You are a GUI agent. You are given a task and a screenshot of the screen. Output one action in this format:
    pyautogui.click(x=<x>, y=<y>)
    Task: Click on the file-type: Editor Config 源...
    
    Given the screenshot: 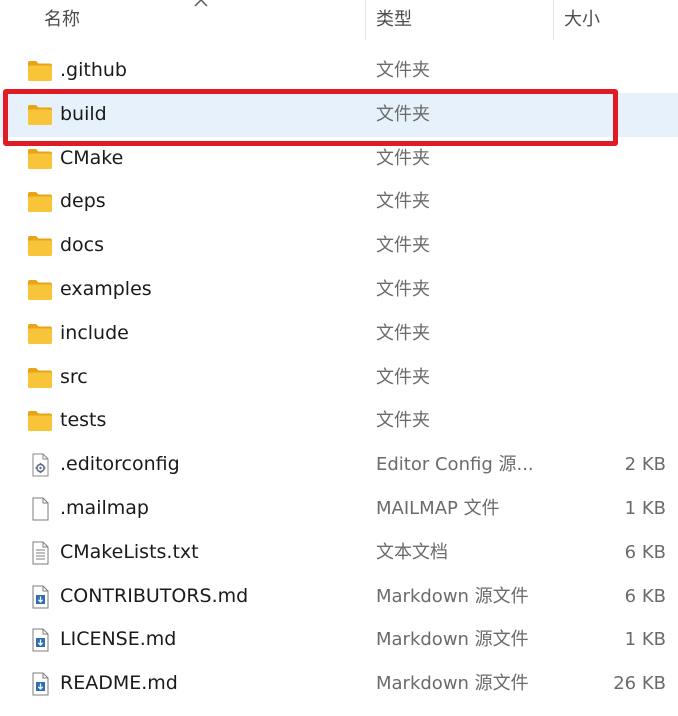 What is the action you would take?
    pyautogui.click(x=455, y=465)
    